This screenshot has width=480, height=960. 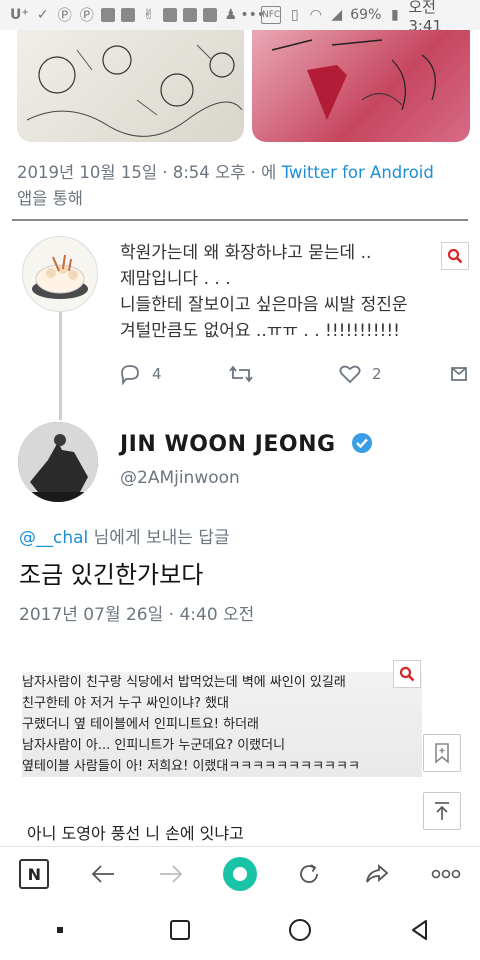 I want to click on tweet-image-drawing, so click(x=131, y=86).